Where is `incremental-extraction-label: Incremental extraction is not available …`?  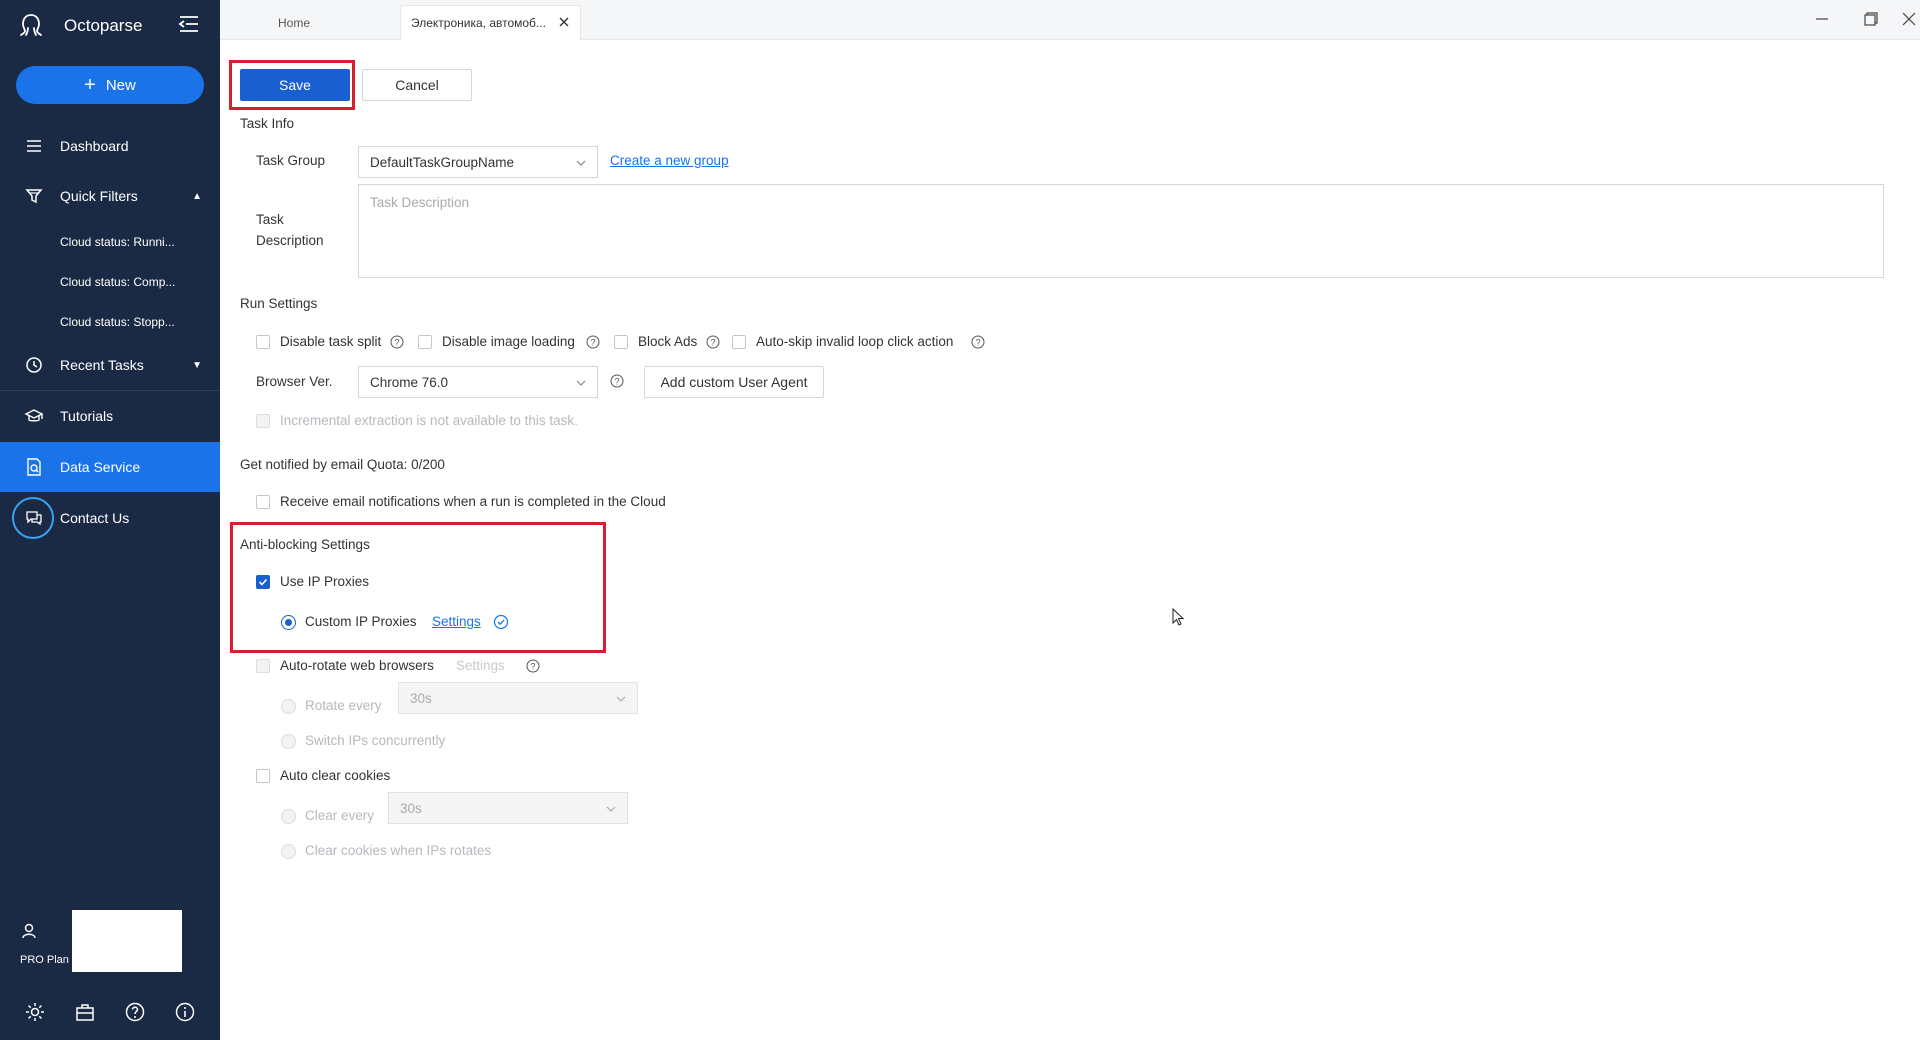
incremental-extraction-label: Incremental extraction is not available … is located at coordinates (429, 420).